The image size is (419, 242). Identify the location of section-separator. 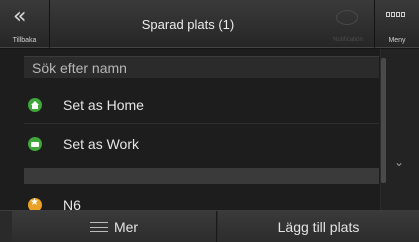
(201, 176).